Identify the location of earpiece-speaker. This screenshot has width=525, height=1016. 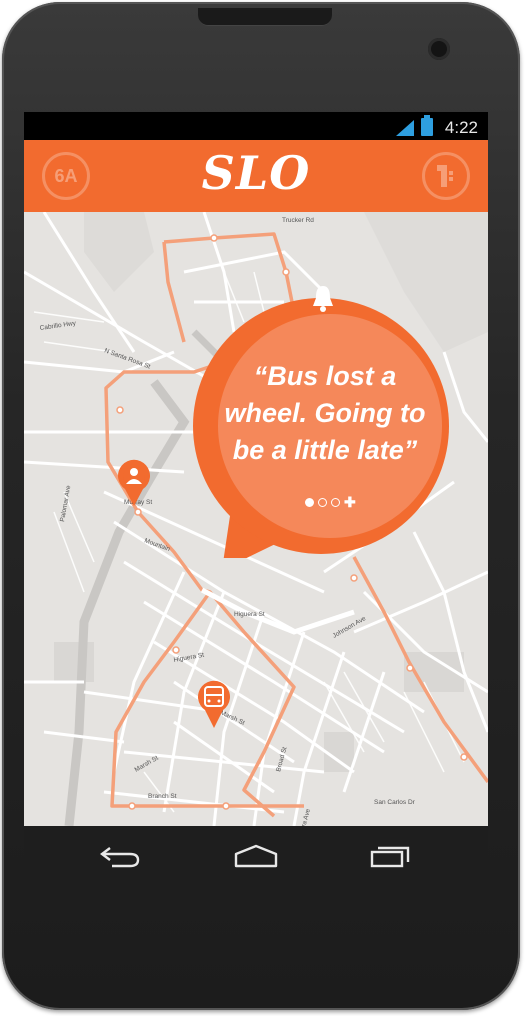
(265, 17).